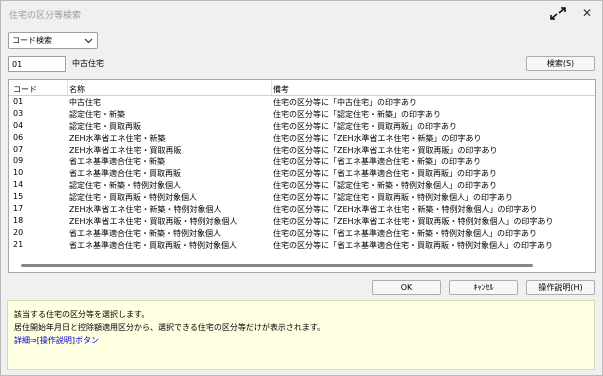 The image size is (603, 376). I want to click on cell-name: 認定住宅・買取再販, so click(105, 126).